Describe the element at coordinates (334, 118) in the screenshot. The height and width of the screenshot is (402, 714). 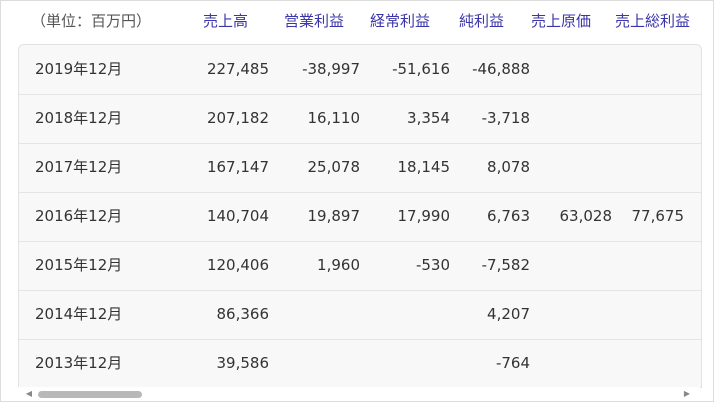
I see `operating-income-cell: 16,110` at that location.